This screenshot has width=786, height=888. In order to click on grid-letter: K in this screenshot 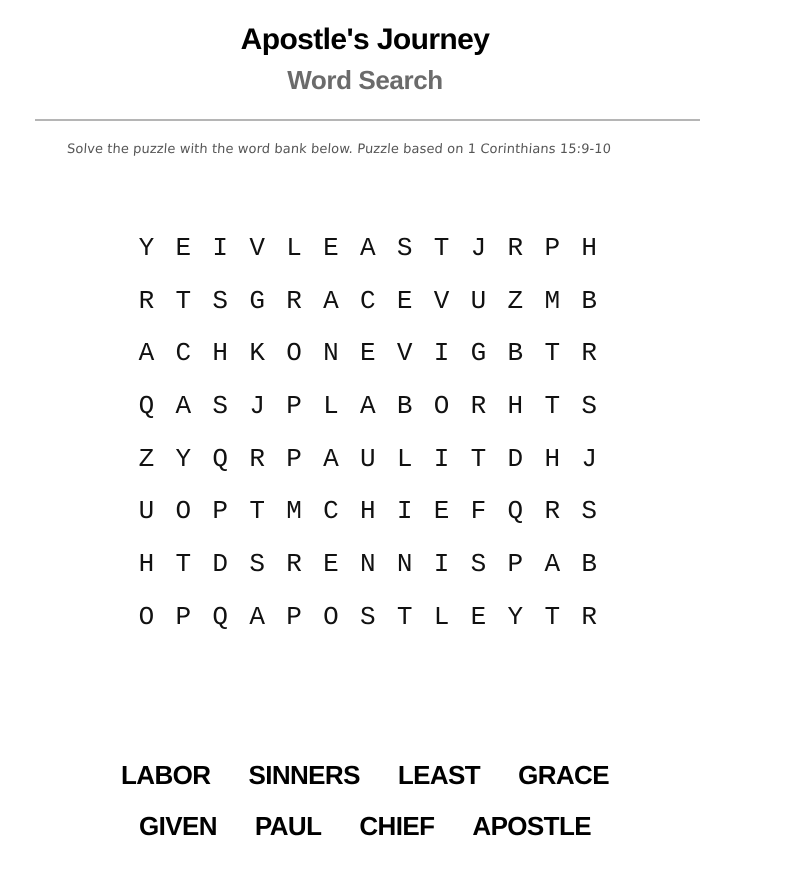, I will do `click(257, 353)`.